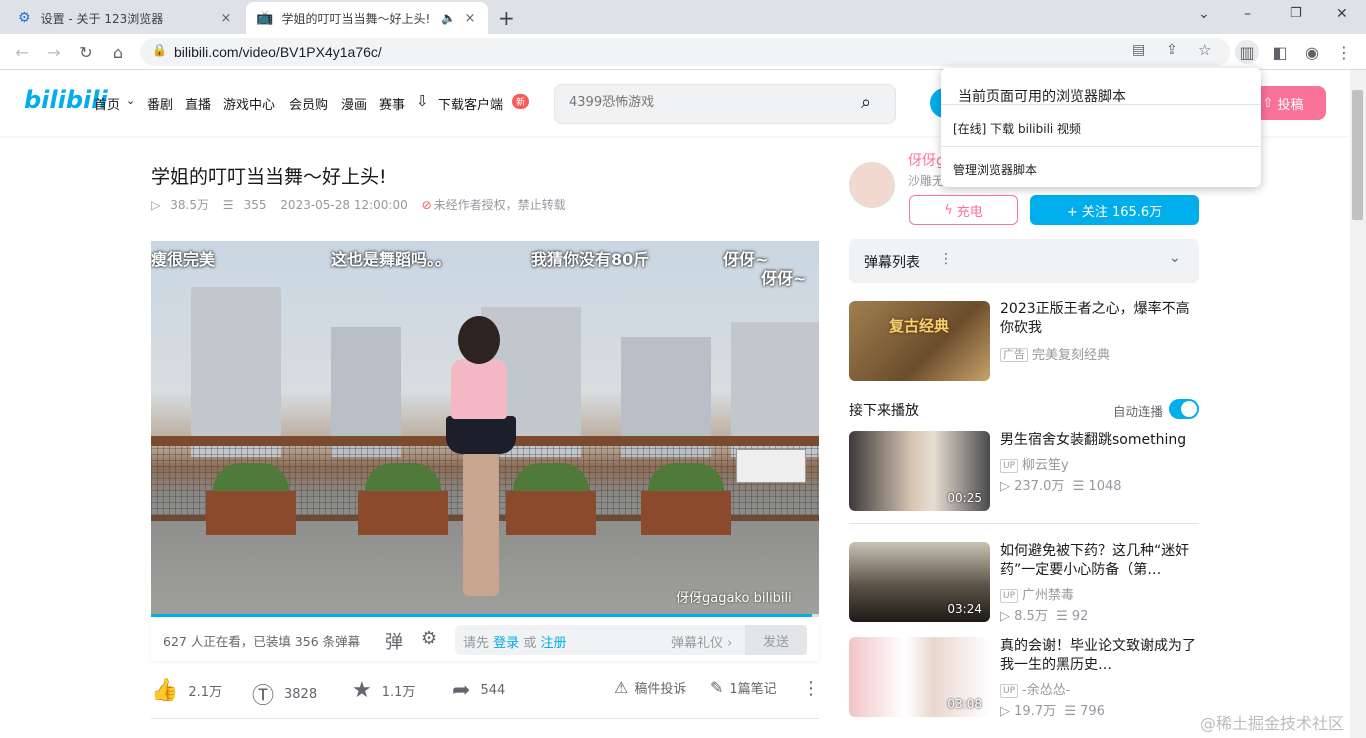  Describe the element at coordinates (1024, 261) in the screenshot. I see `danmaku-list-panel: 弹幕列表 ⋮ ⌄` at that location.